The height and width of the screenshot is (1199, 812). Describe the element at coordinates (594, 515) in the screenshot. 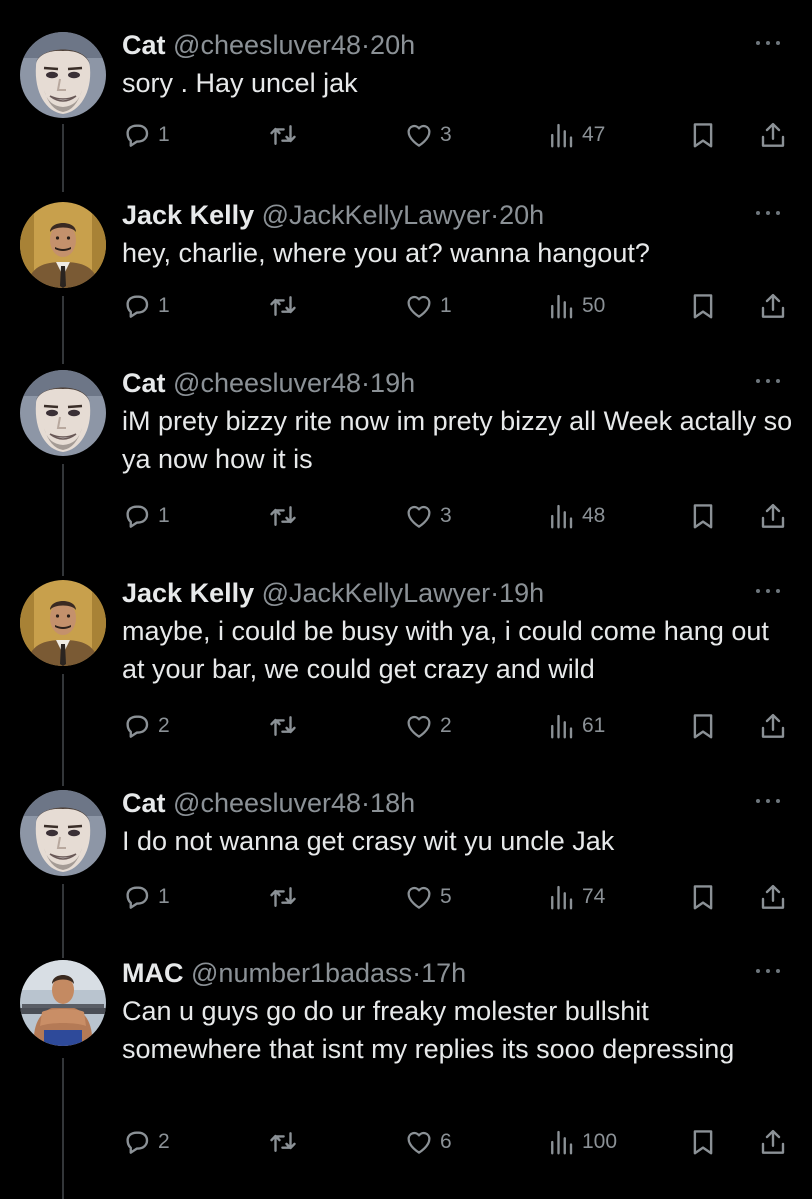

I see `views-count: 48` at that location.